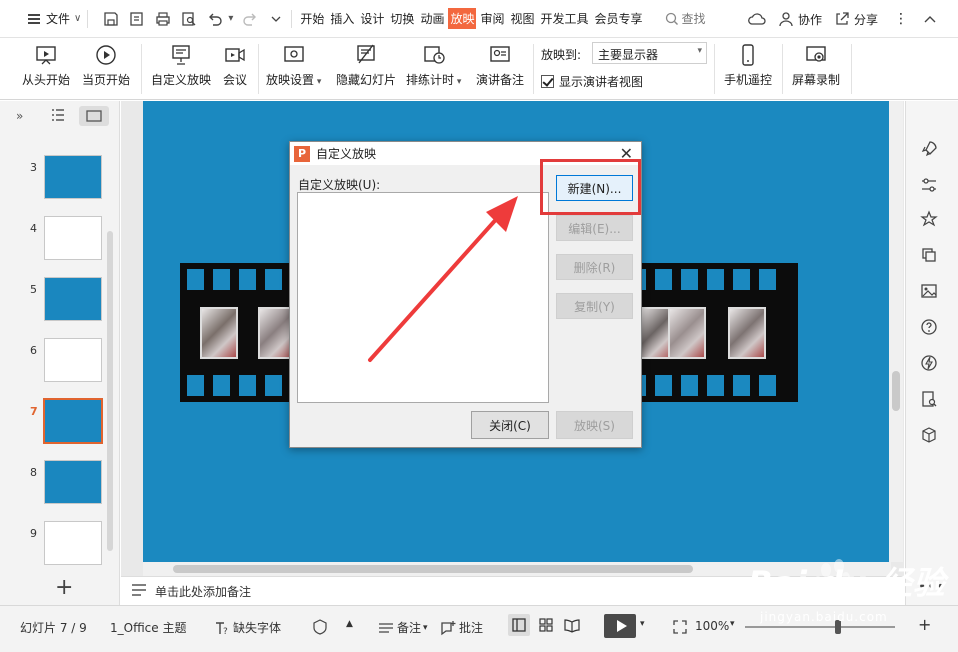 The width and height of the screenshot is (958, 652). I want to click on hide-slide-button: 隐藏幻灯片, so click(366, 65).